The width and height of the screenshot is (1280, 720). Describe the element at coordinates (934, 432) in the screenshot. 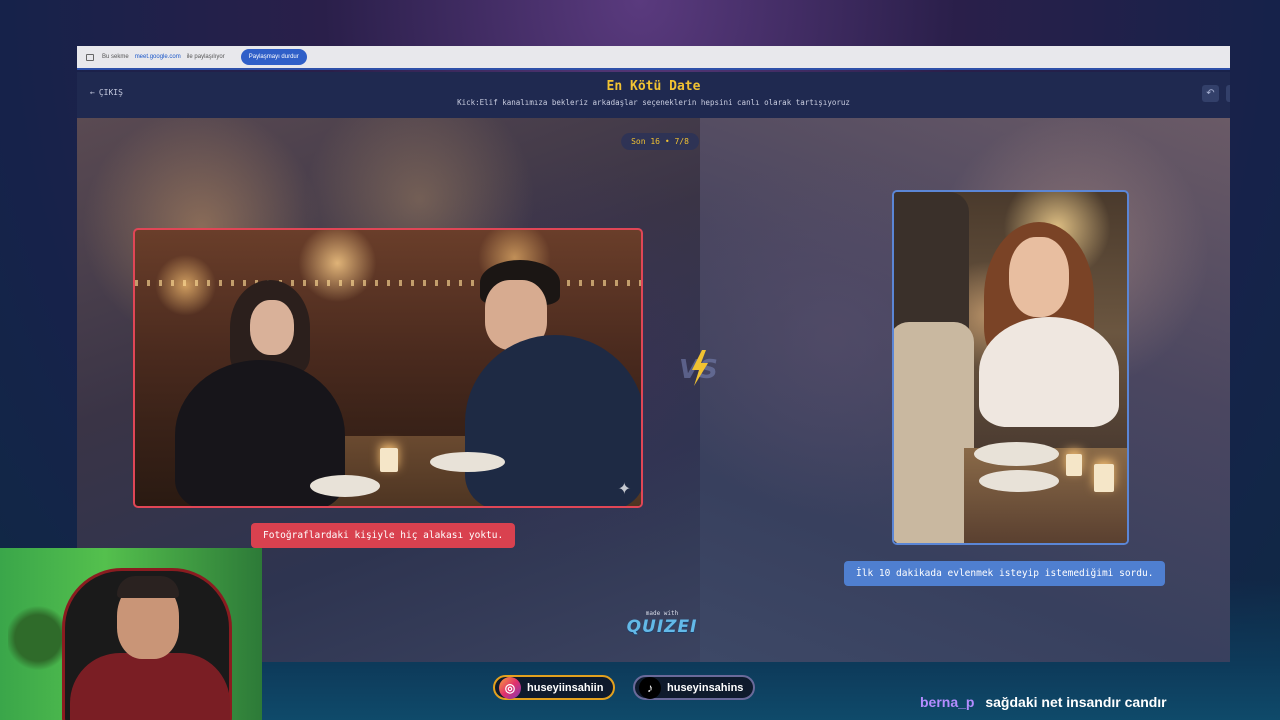

I see `man-shirt` at that location.